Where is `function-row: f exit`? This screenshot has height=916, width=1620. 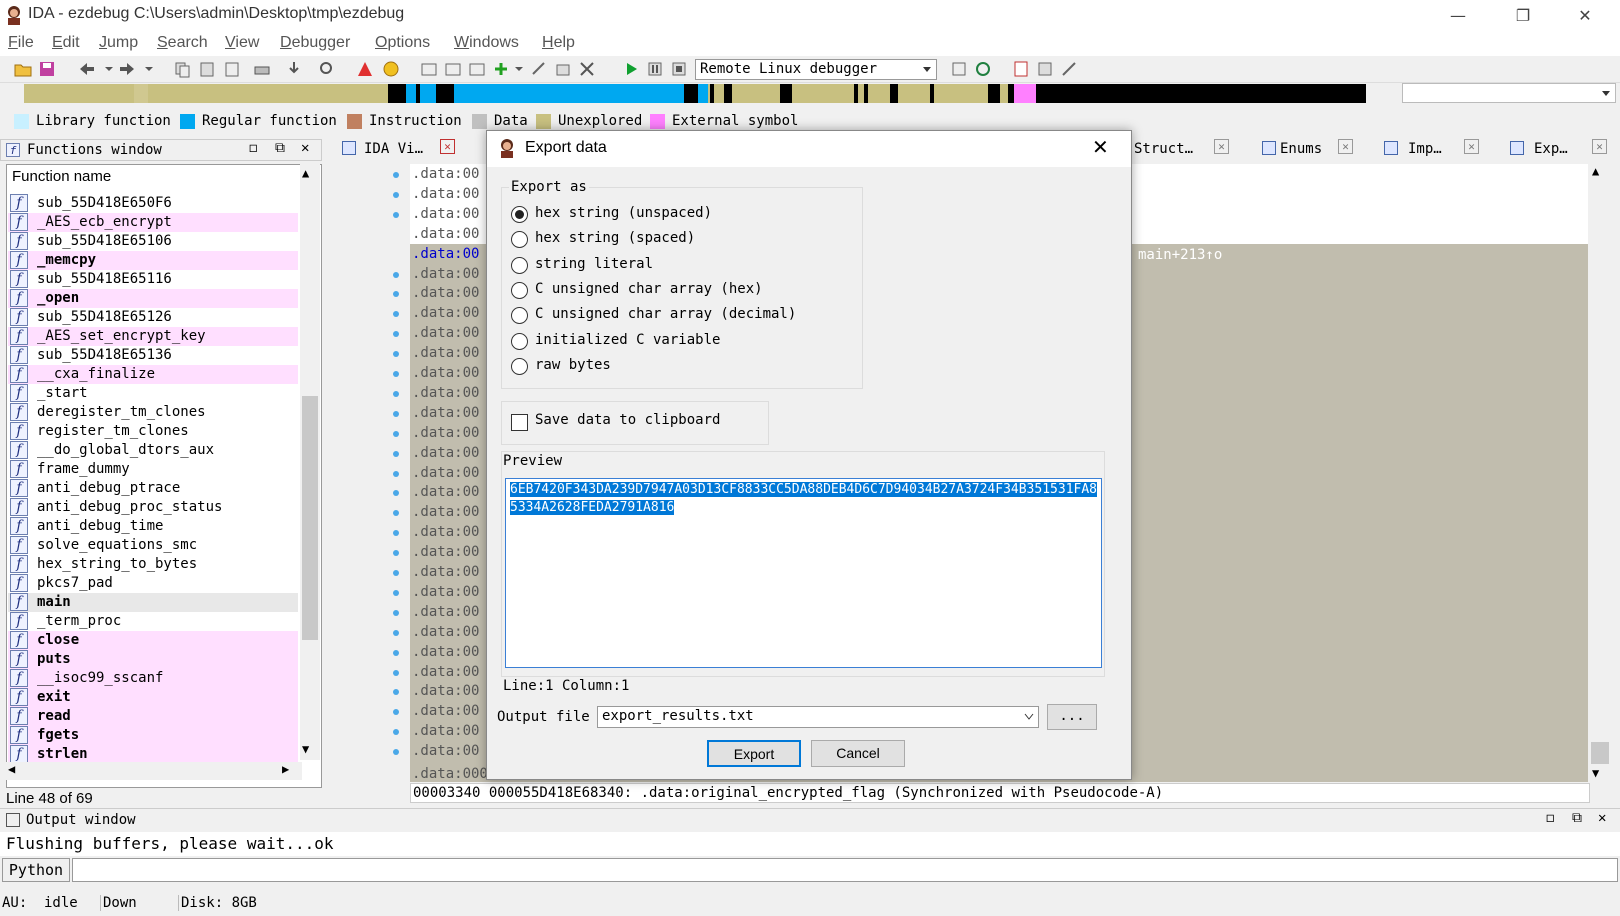
function-row: f exit is located at coordinates (153, 697).